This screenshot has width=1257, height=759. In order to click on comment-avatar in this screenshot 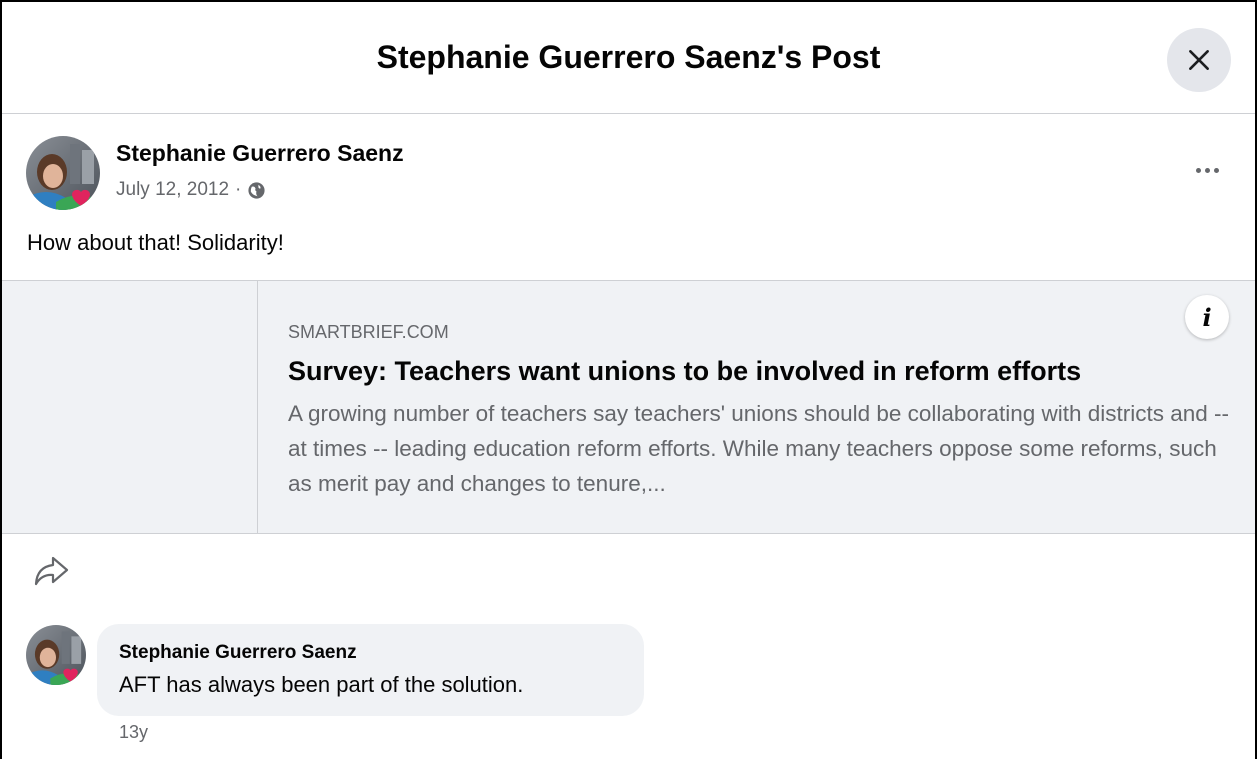, I will do `click(56, 655)`.